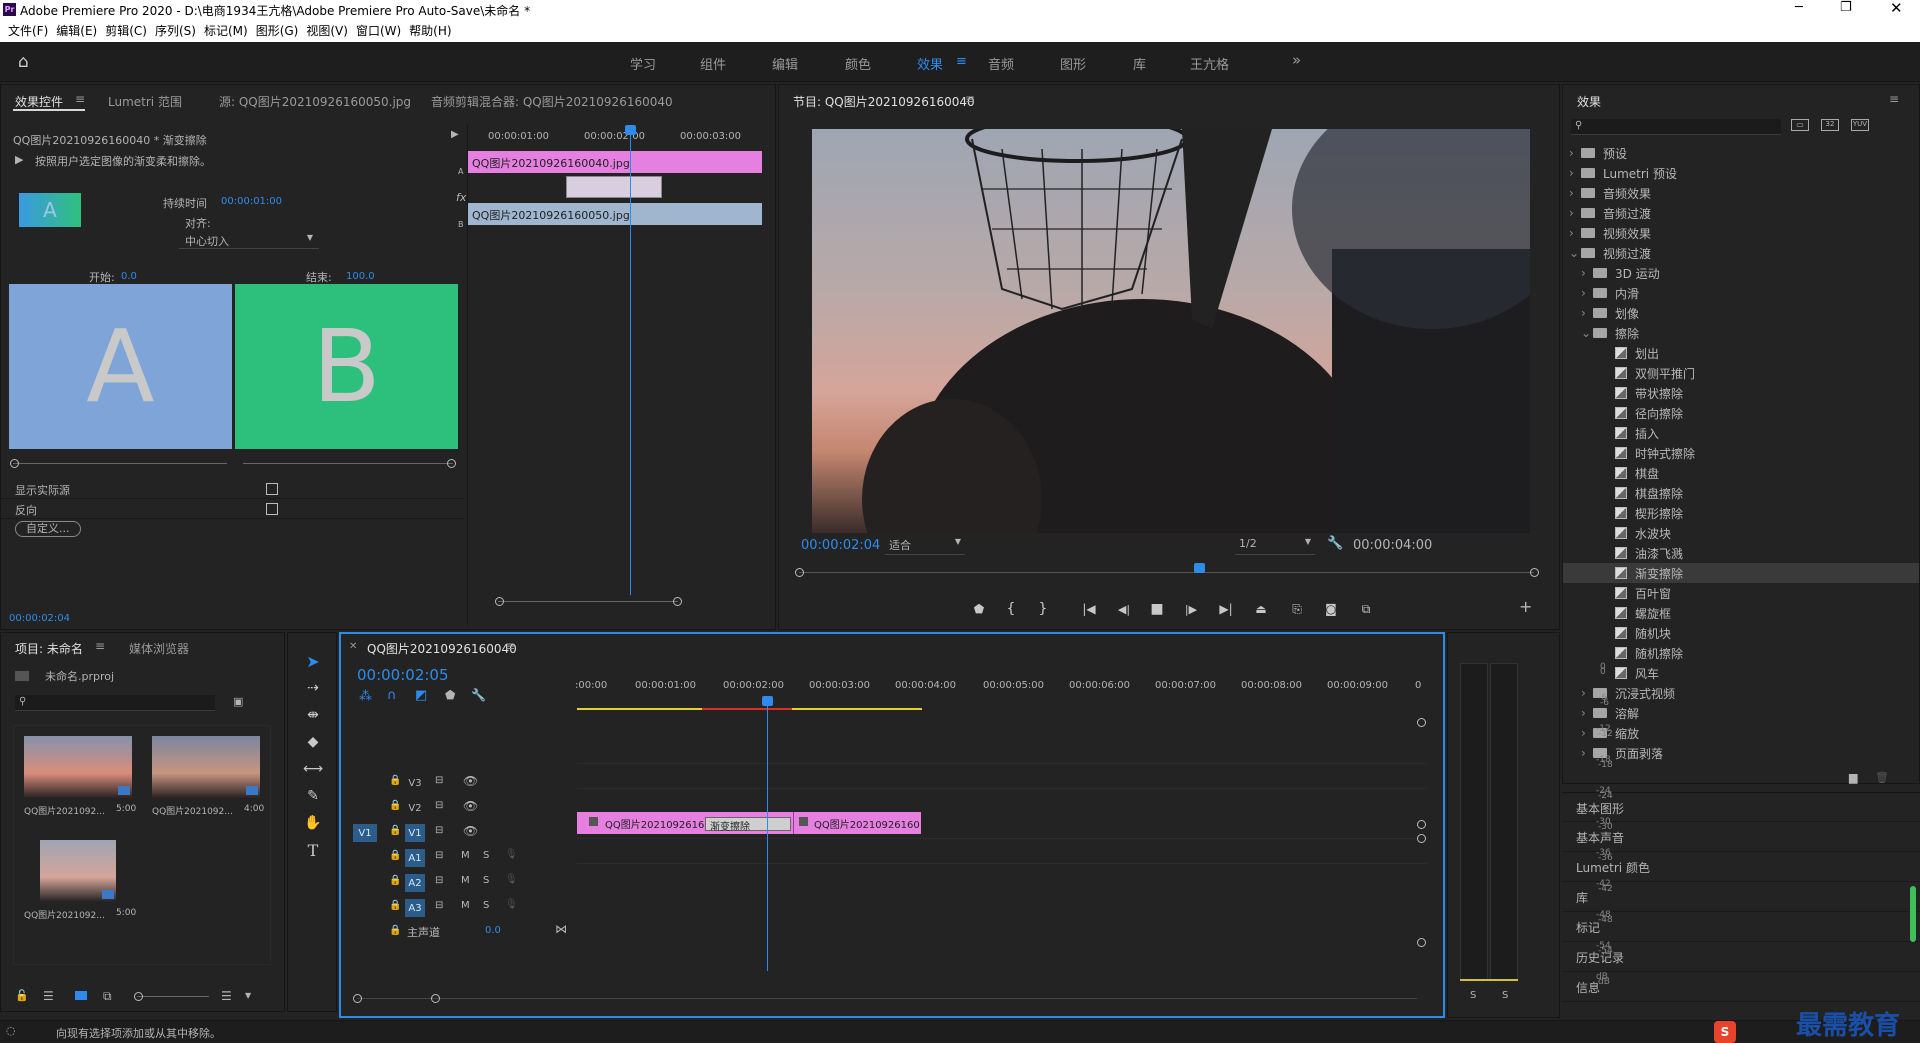 The image size is (1920, 1043). I want to click on timeline-settings-icon: 🔧, so click(478, 695).